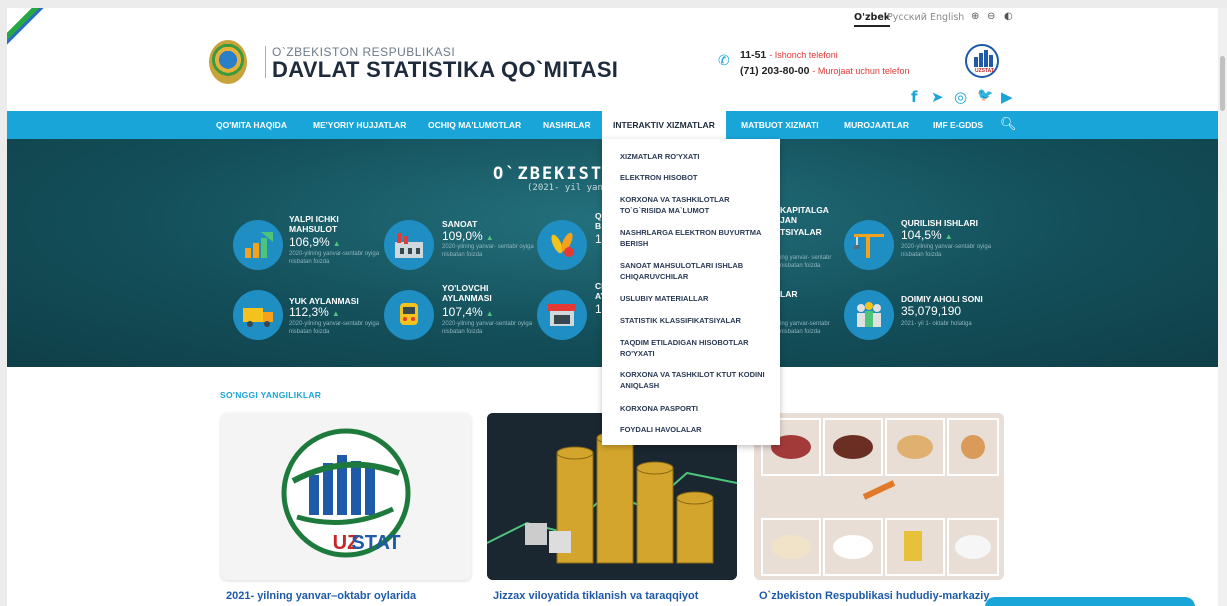 The width and height of the screenshot is (1227, 606). Describe the element at coordinates (936, 324) in the screenshot. I see `population-note: 2021- yil 1- oktabr holatiga` at that location.